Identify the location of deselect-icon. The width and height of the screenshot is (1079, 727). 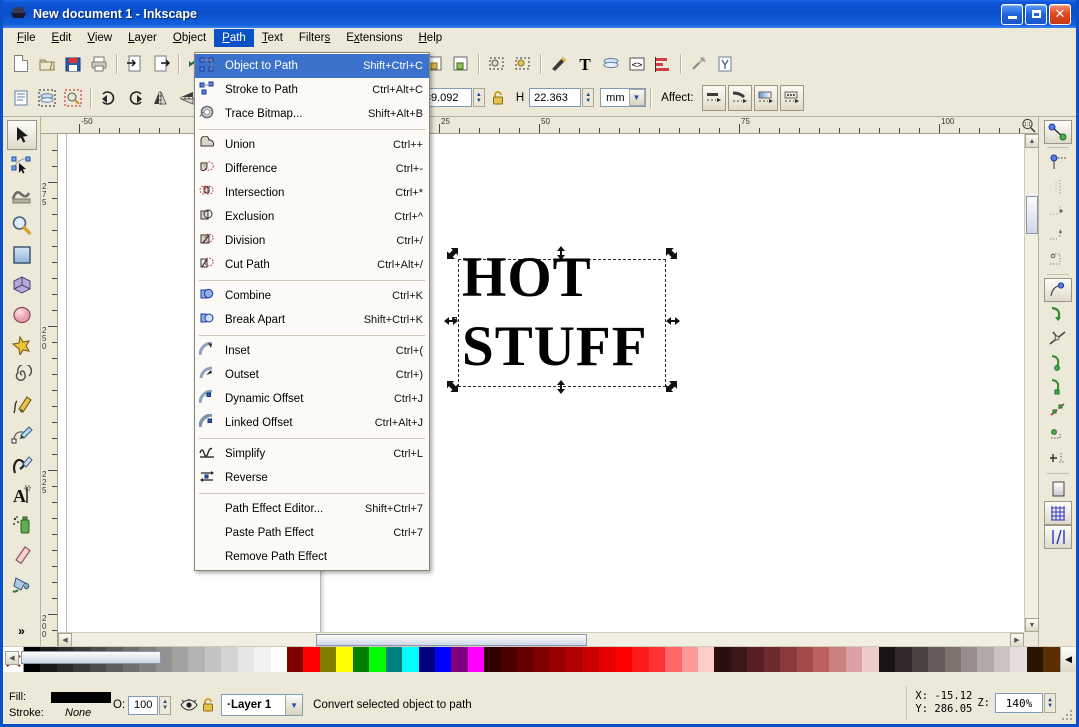
(73, 98).